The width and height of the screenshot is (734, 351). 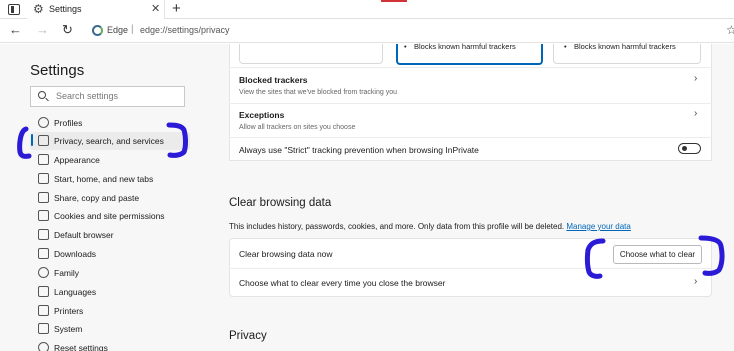 I want to click on sidebar-item-privacy: Privacy, search, and services, so click(x=110, y=141).